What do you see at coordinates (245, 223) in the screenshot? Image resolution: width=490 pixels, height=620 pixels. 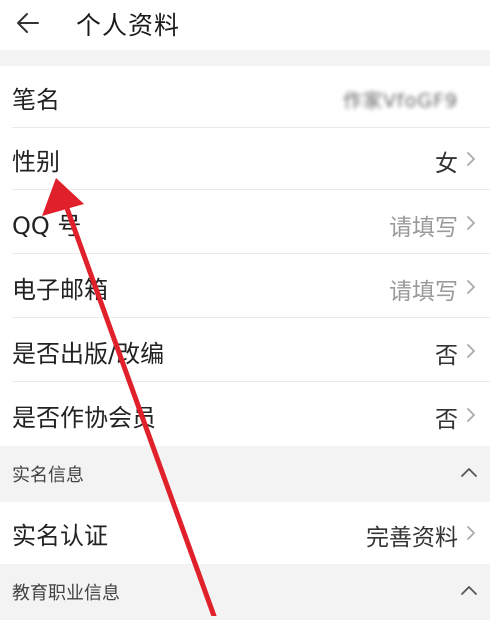 I see `qq-row: QQ 号 请填写` at bounding box center [245, 223].